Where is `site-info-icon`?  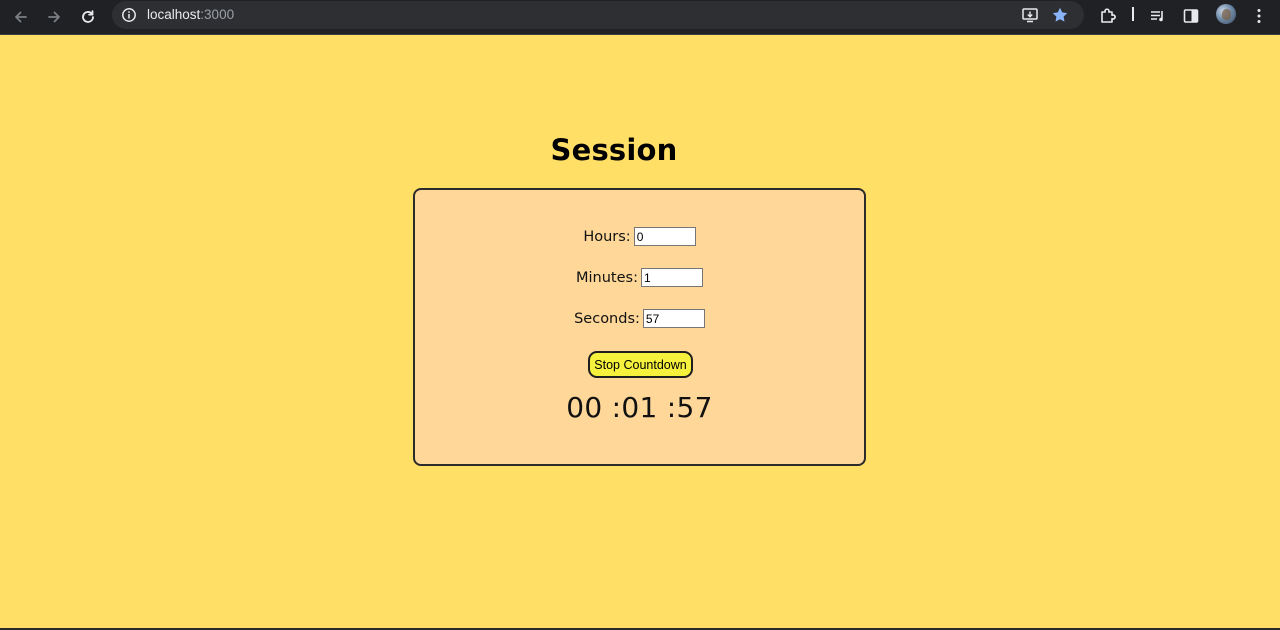
site-info-icon is located at coordinates (129, 15).